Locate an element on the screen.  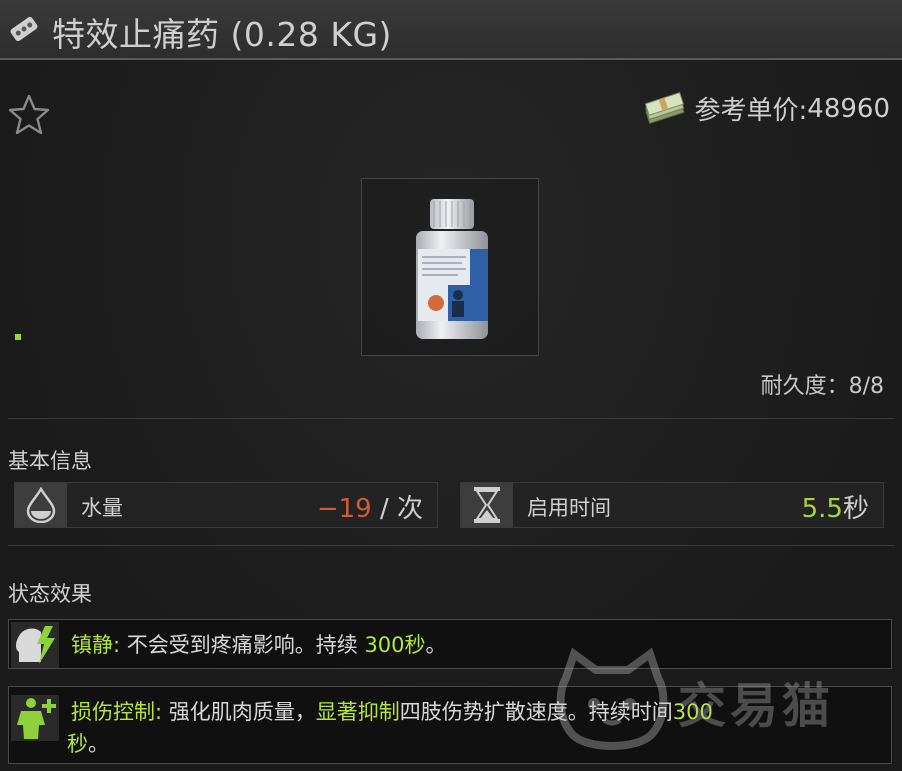
item-image-frame is located at coordinates (450, 267).